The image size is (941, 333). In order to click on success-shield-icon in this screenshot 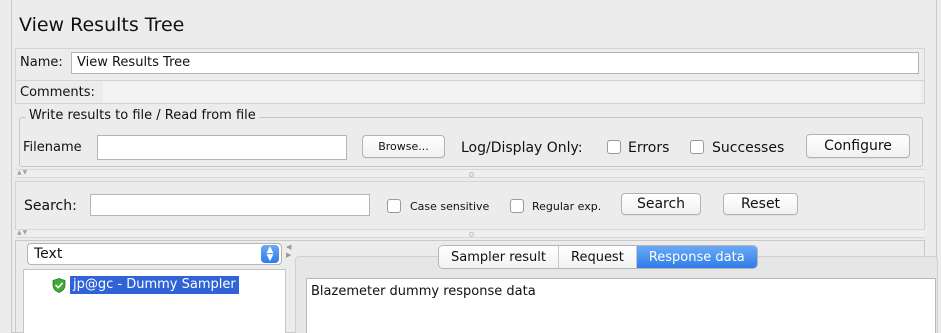, I will do `click(59, 285)`.